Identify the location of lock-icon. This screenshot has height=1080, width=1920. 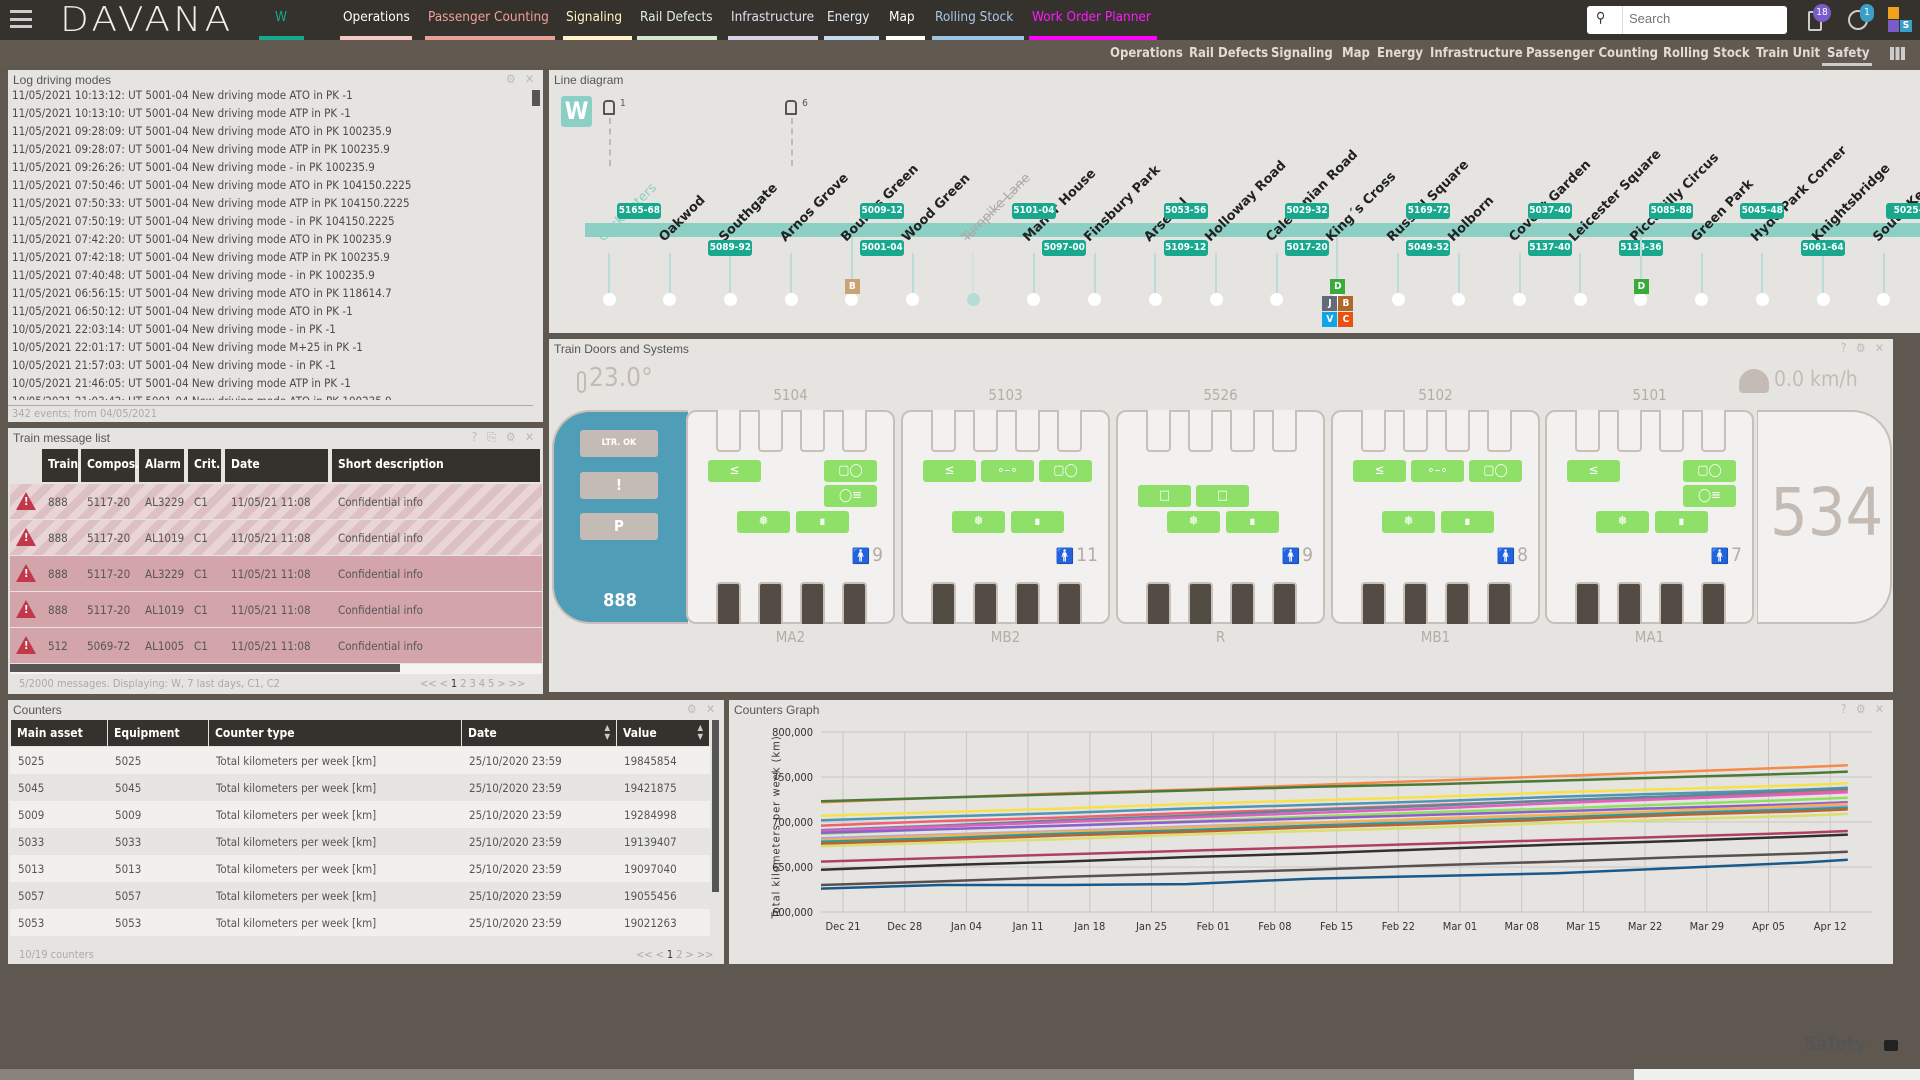
(1891, 1045).